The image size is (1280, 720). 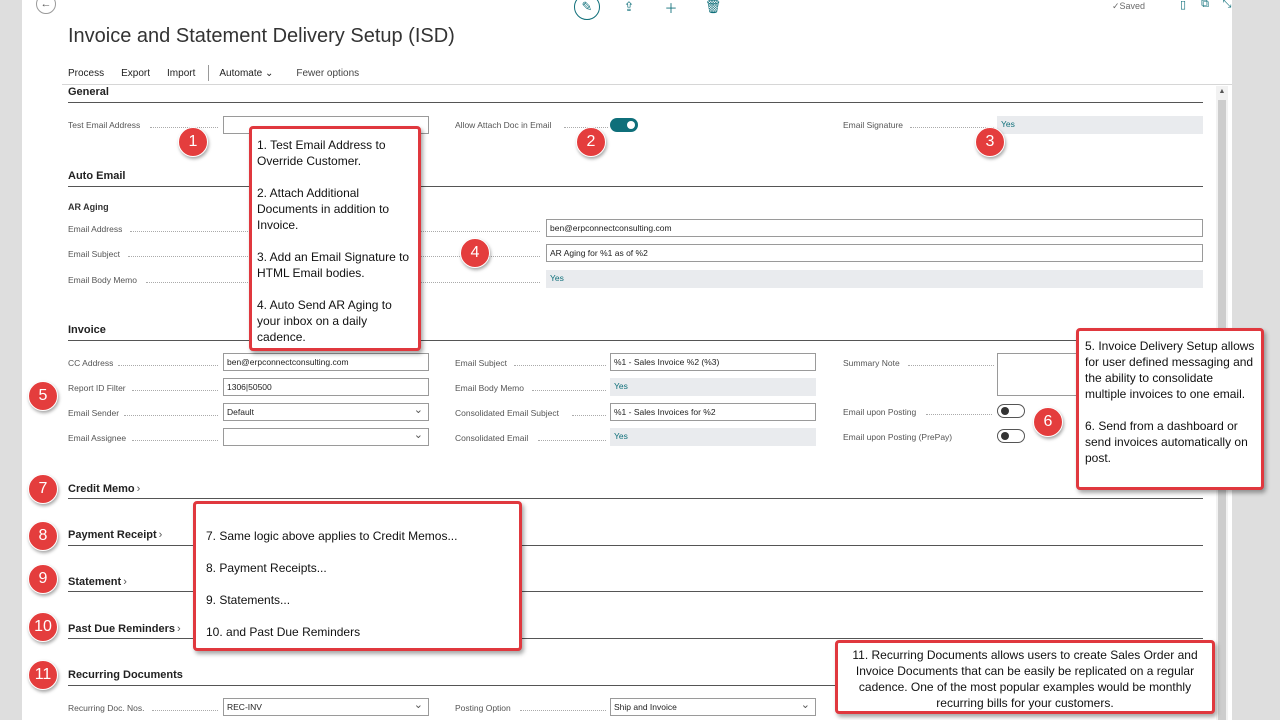 What do you see at coordinates (125, 675) in the screenshot?
I see `section-recurring: Recurring Documents` at bounding box center [125, 675].